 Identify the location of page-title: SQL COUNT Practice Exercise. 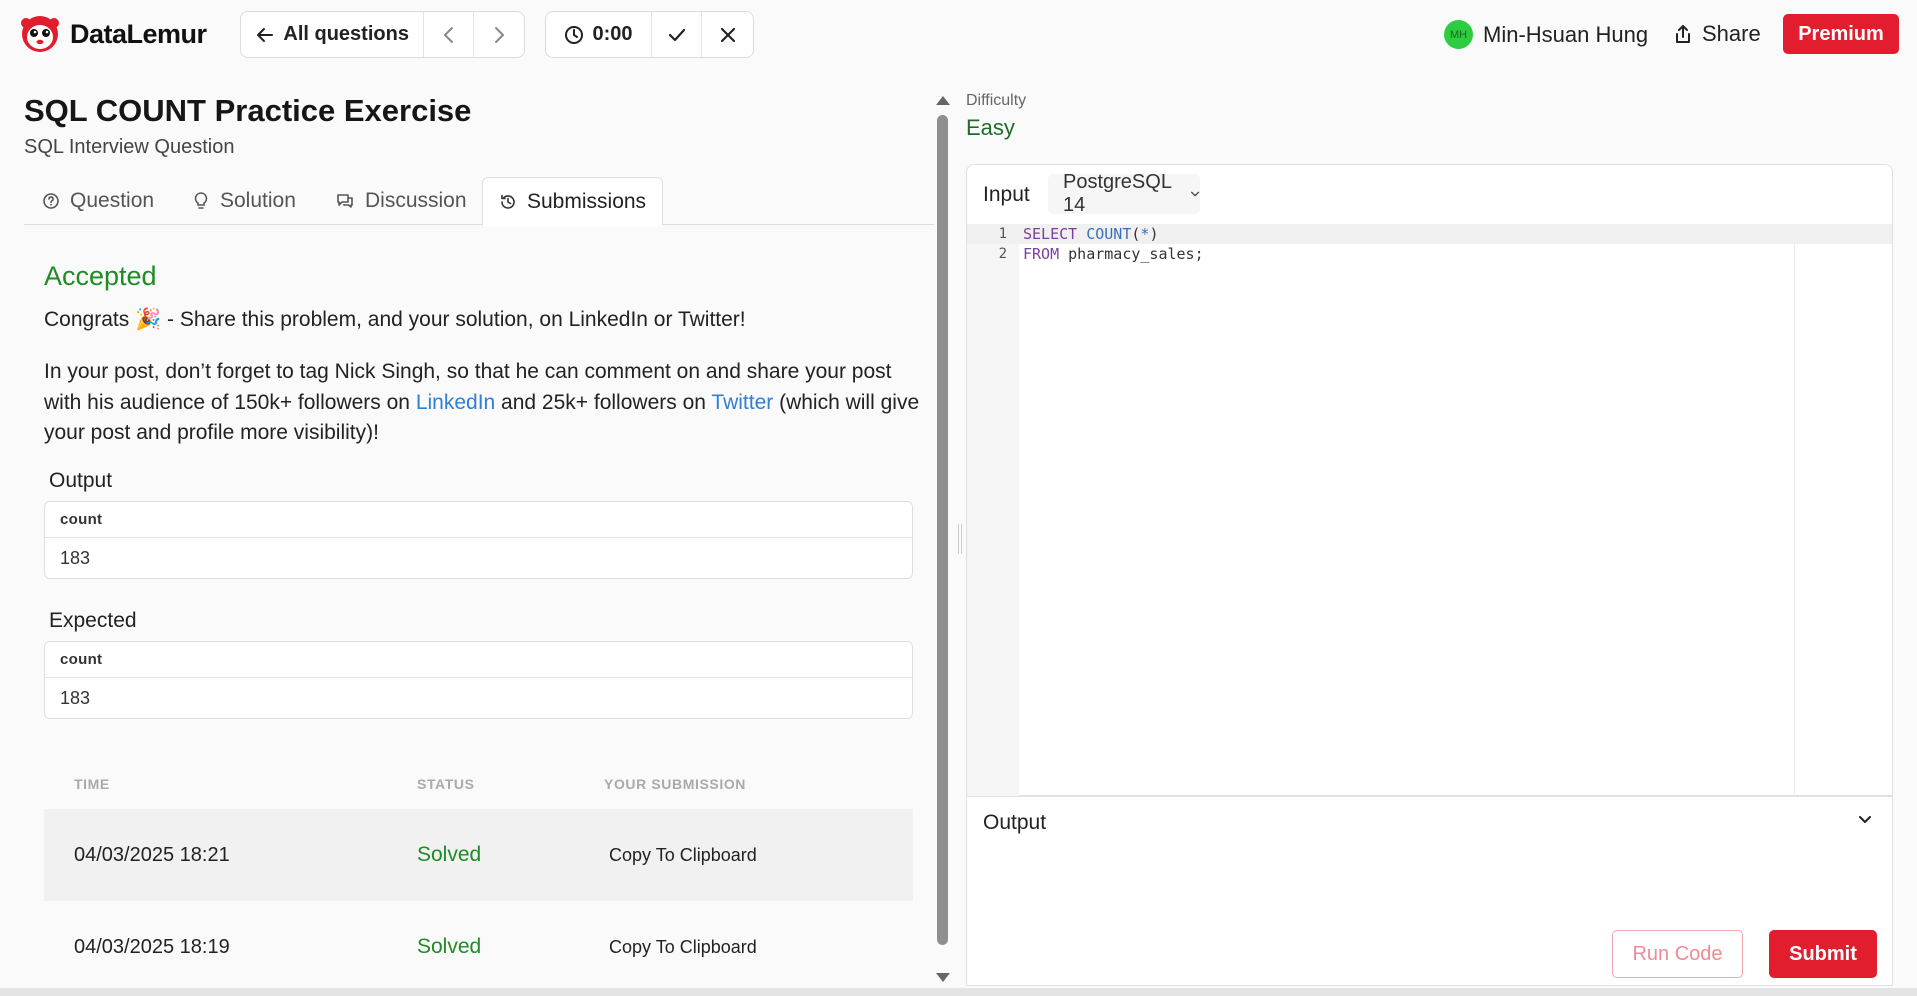
(248, 110).